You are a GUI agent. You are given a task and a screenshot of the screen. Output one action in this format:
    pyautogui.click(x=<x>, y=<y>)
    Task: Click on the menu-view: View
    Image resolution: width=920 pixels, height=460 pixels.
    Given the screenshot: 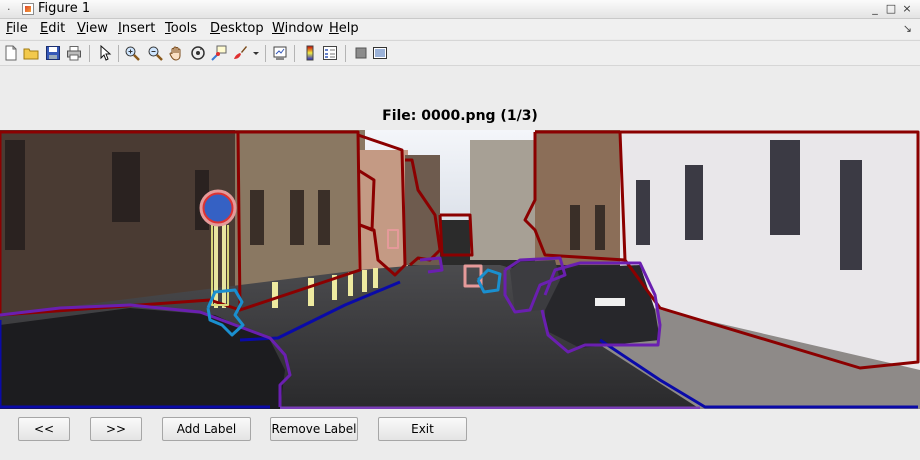 What is the action you would take?
    pyautogui.click(x=92, y=28)
    